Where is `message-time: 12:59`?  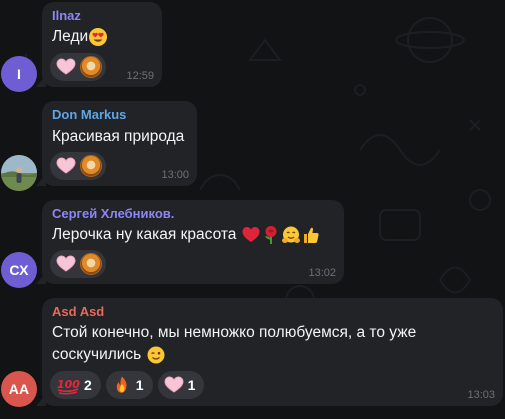 message-time: 12:59 is located at coordinates (140, 76).